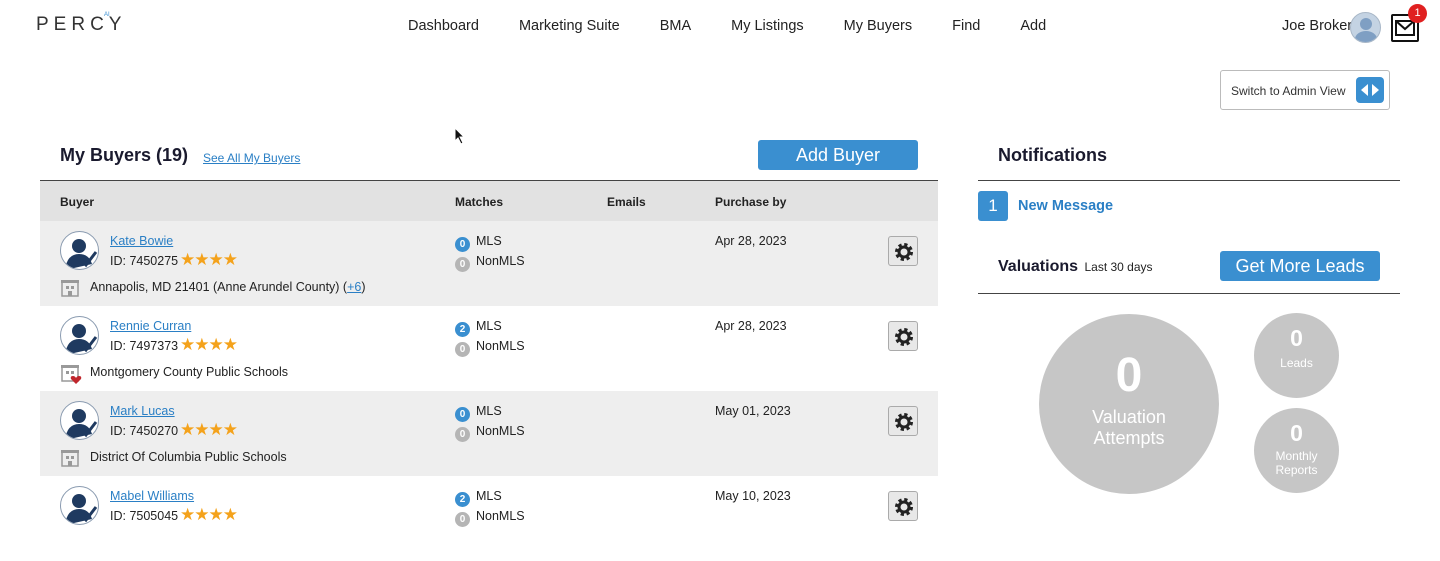 The height and width of the screenshot is (561, 1440). Describe the element at coordinates (750, 202) in the screenshot. I see `column-purchase-by: Purchase by` at that location.